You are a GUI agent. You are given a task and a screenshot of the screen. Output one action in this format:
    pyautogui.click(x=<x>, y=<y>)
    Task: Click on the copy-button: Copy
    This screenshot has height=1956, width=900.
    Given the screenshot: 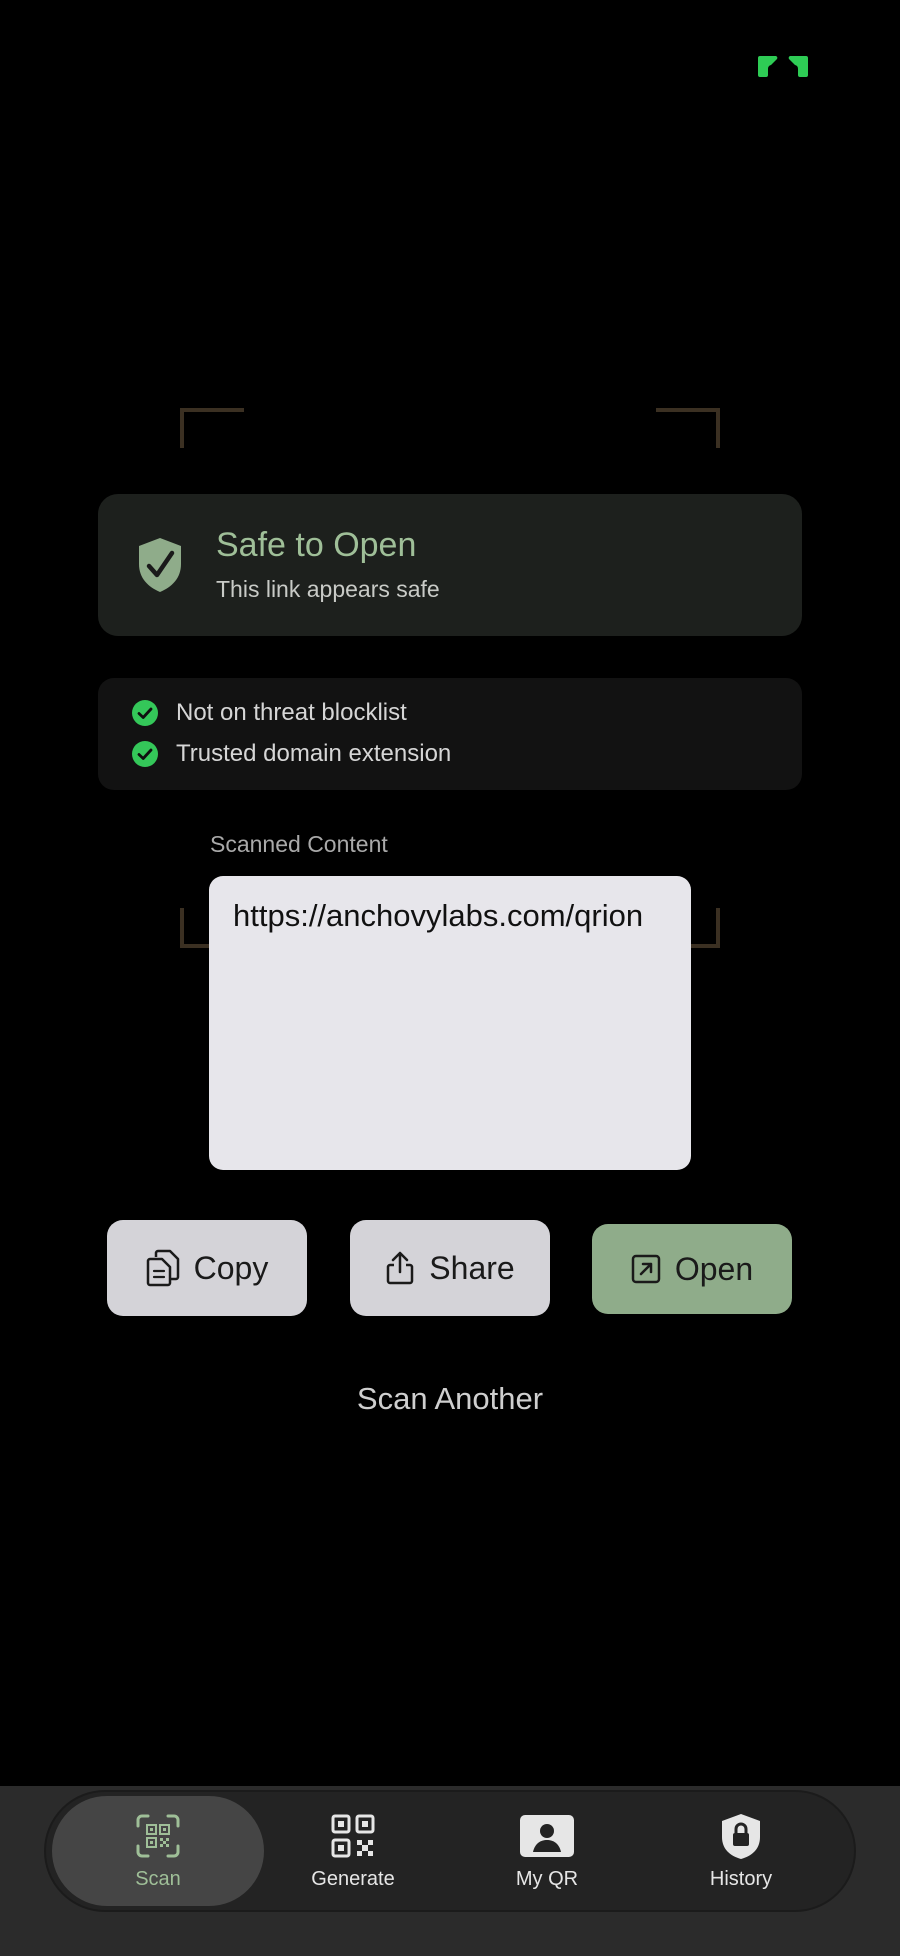 What is the action you would take?
    pyautogui.click(x=207, y=1268)
    